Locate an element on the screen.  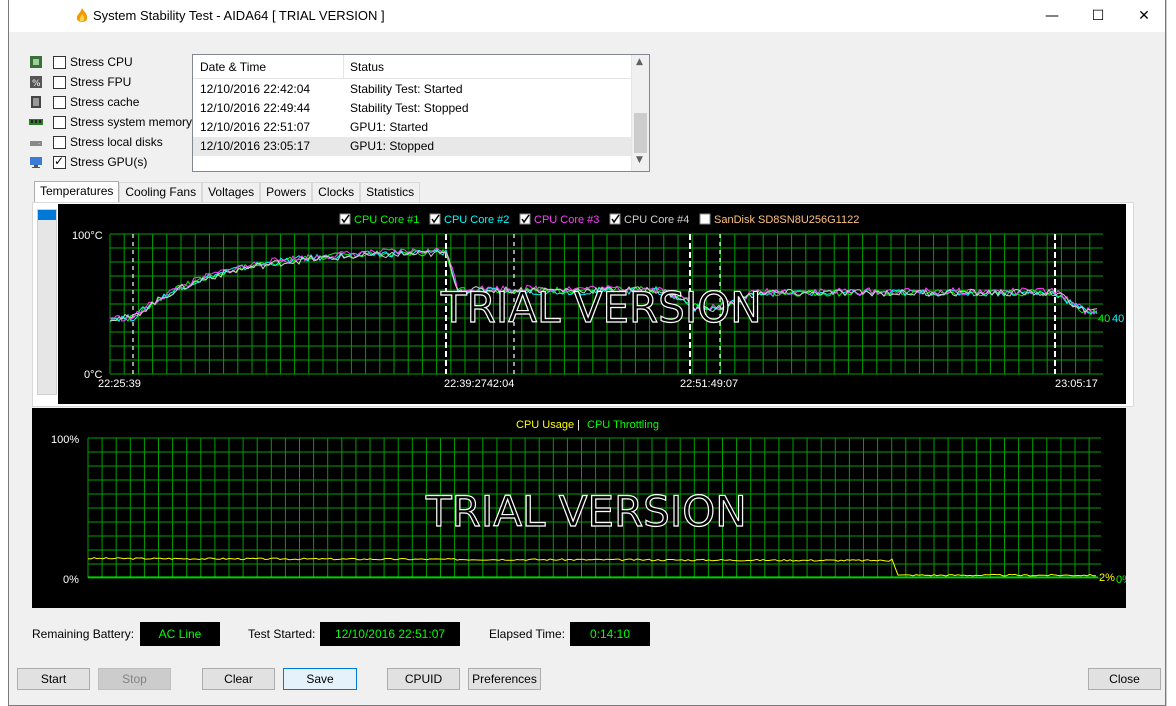
current-temp-a: 40 is located at coordinates (1104, 319).